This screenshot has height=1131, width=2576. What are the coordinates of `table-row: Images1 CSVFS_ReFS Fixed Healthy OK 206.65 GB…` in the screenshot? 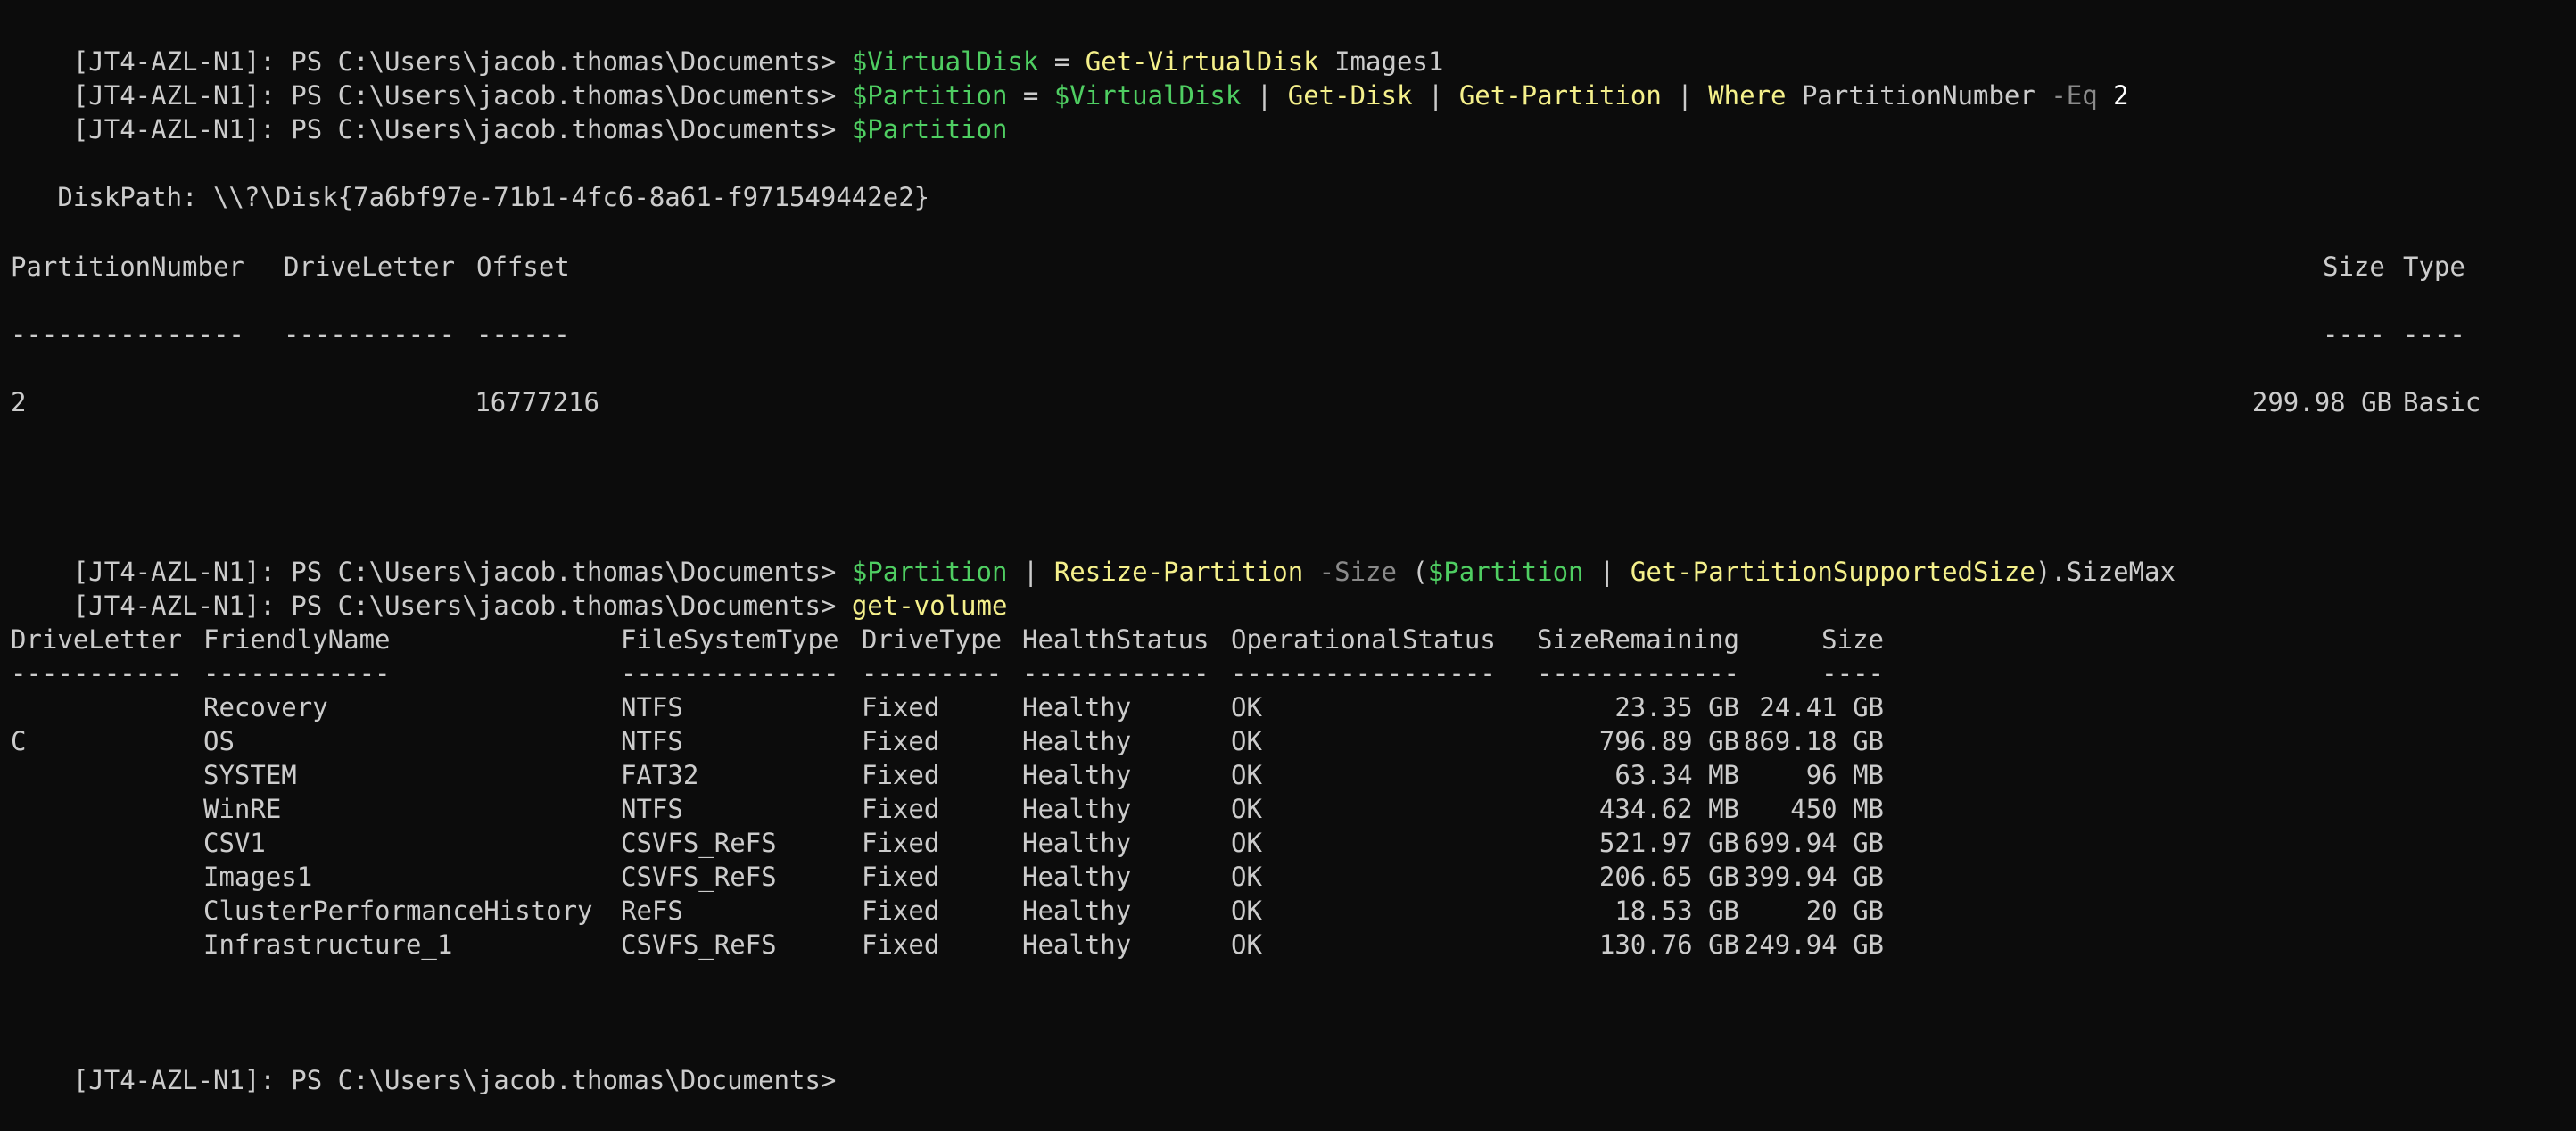 It's located at (1286, 877).